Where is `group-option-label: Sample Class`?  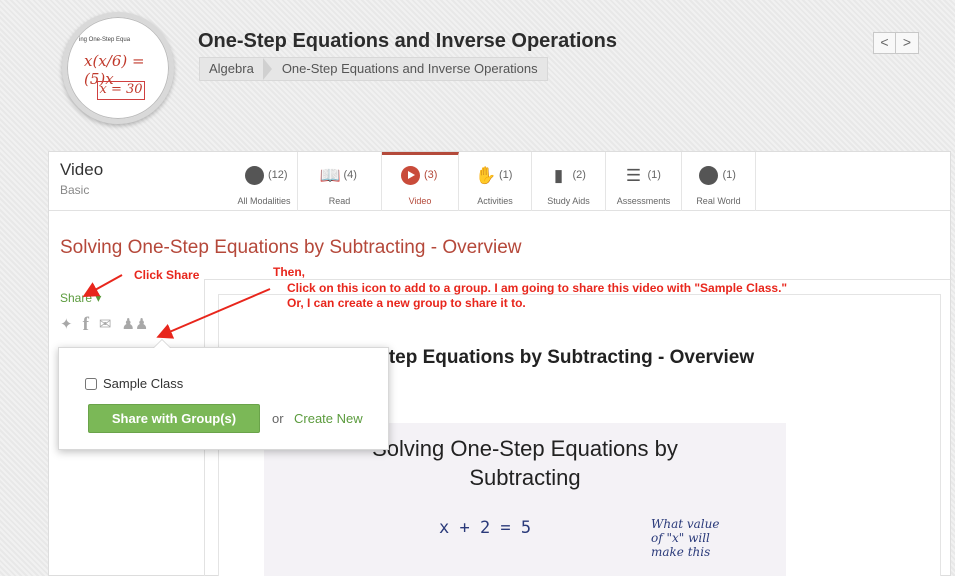
group-option-label: Sample Class is located at coordinates (143, 383).